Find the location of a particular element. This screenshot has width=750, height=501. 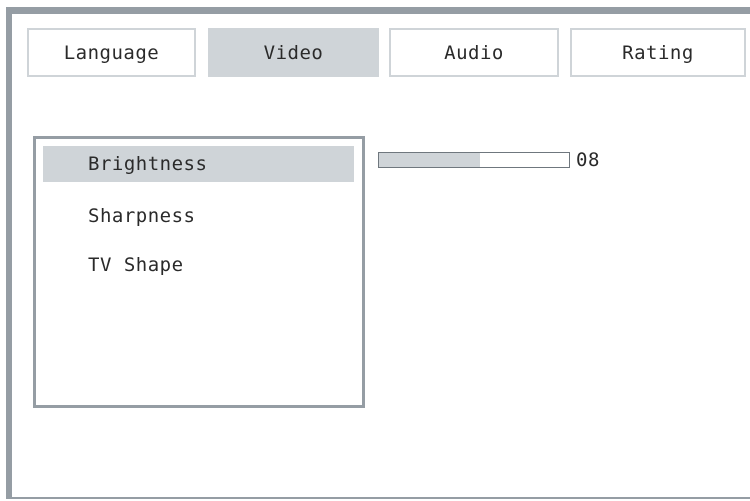

tab-audio: Audio is located at coordinates (474, 52).